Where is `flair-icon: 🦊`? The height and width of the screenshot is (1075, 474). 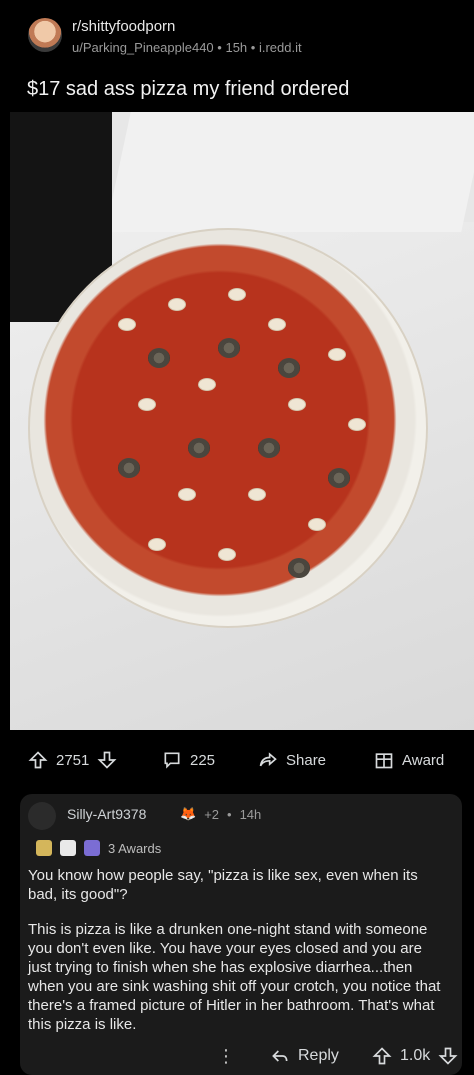 flair-icon: 🦊 is located at coordinates (188, 813).